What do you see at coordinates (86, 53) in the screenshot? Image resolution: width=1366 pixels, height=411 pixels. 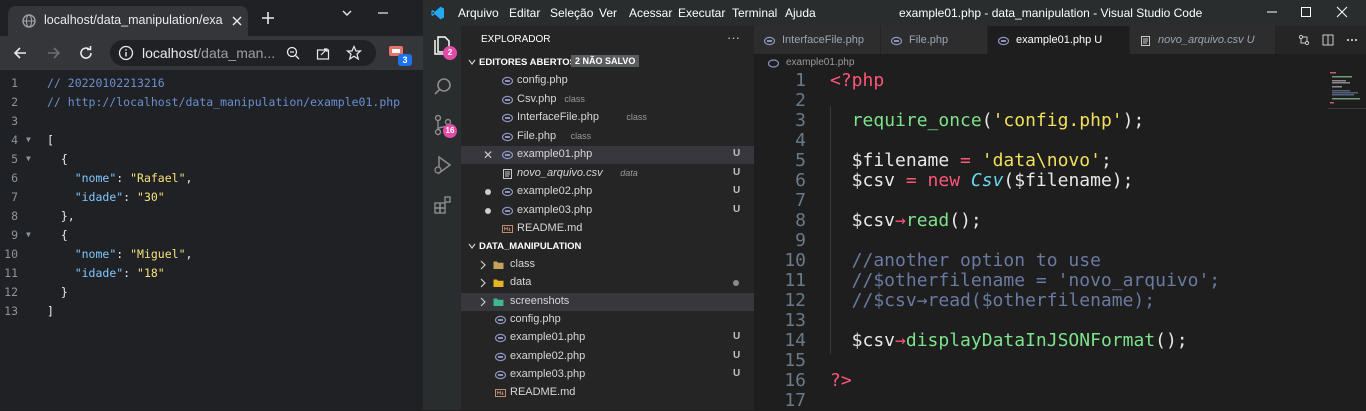 I see `reload-icon` at bounding box center [86, 53].